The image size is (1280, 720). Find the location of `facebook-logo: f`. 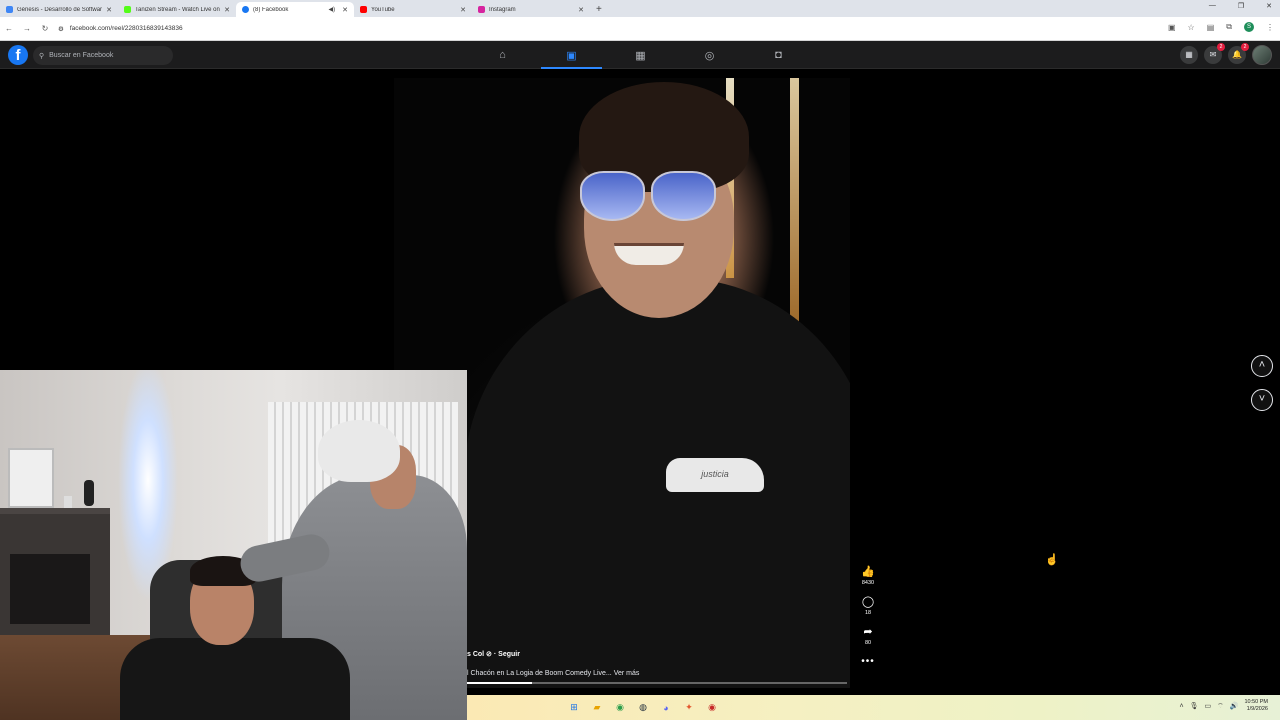

facebook-logo: f is located at coordinates (18, 55).